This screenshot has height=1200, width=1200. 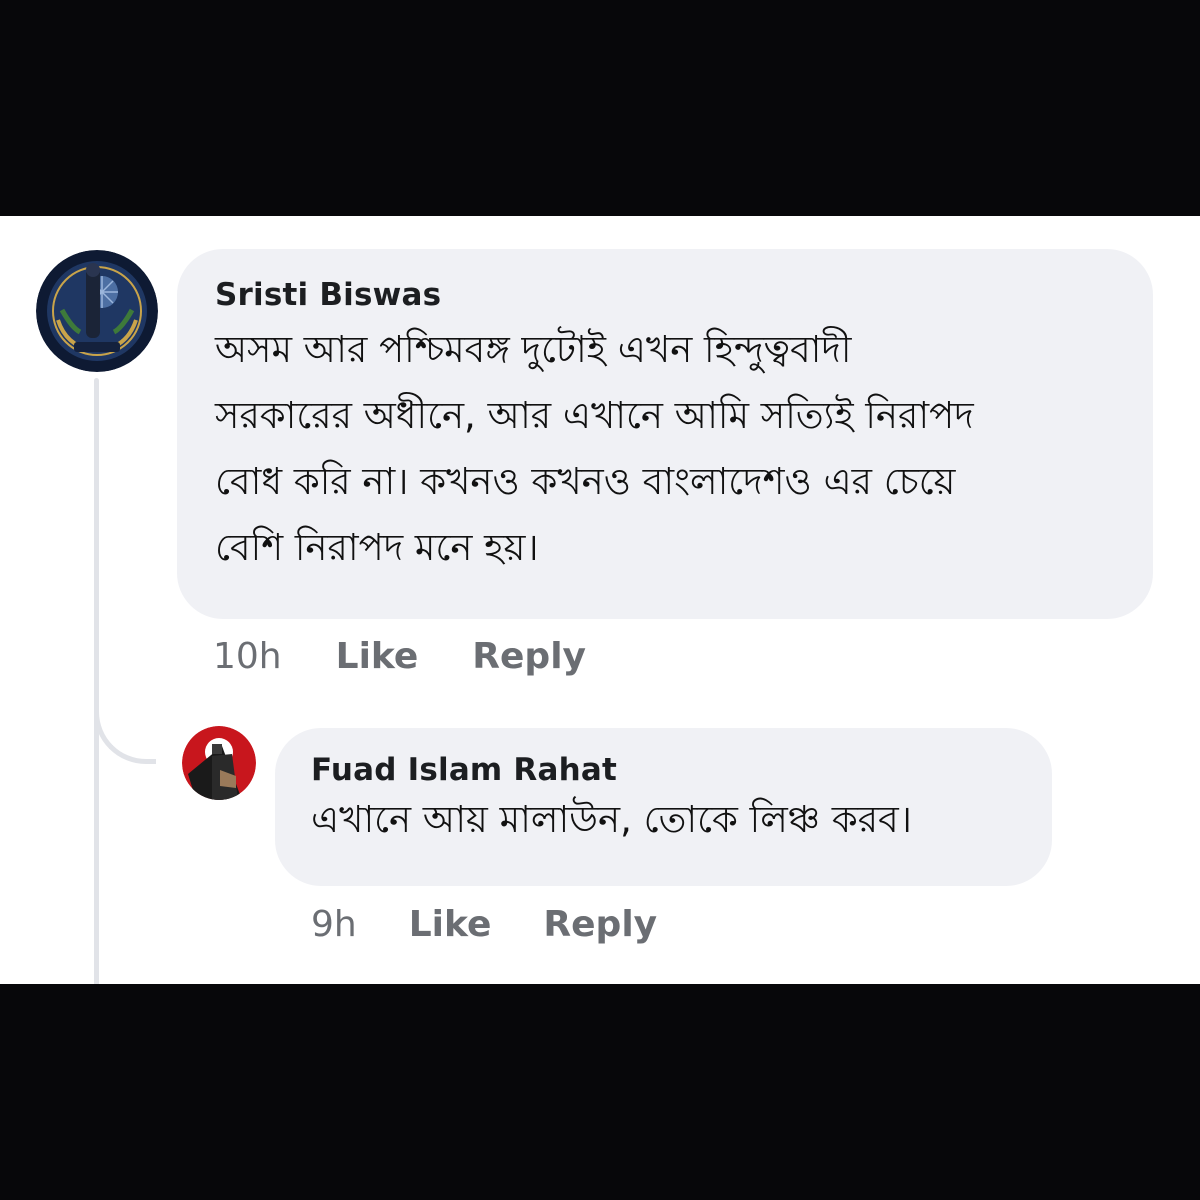 I want to click on comment-author: Sristi Biswas, so click(x=666, y=295).